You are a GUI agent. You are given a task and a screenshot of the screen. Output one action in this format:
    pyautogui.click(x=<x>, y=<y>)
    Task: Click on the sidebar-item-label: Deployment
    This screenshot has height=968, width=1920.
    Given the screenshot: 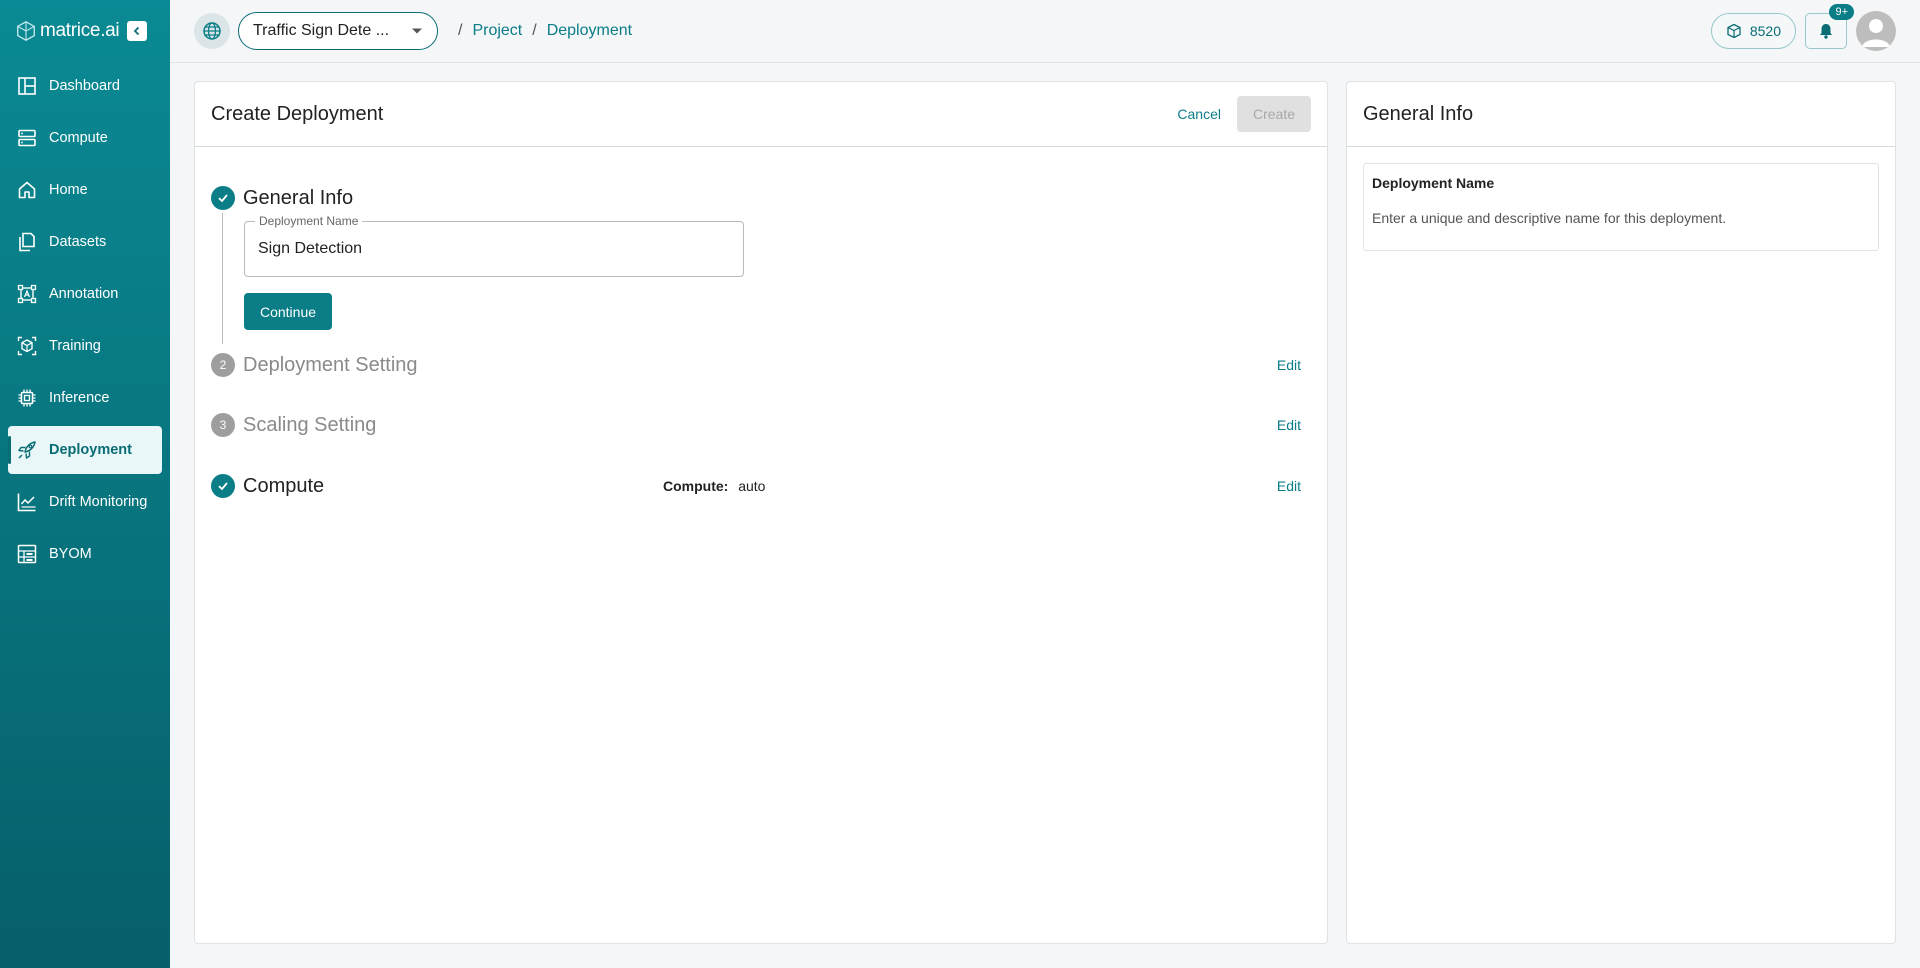 What is the action you would take?
    pyautogui.click(x=90, y=450)
    